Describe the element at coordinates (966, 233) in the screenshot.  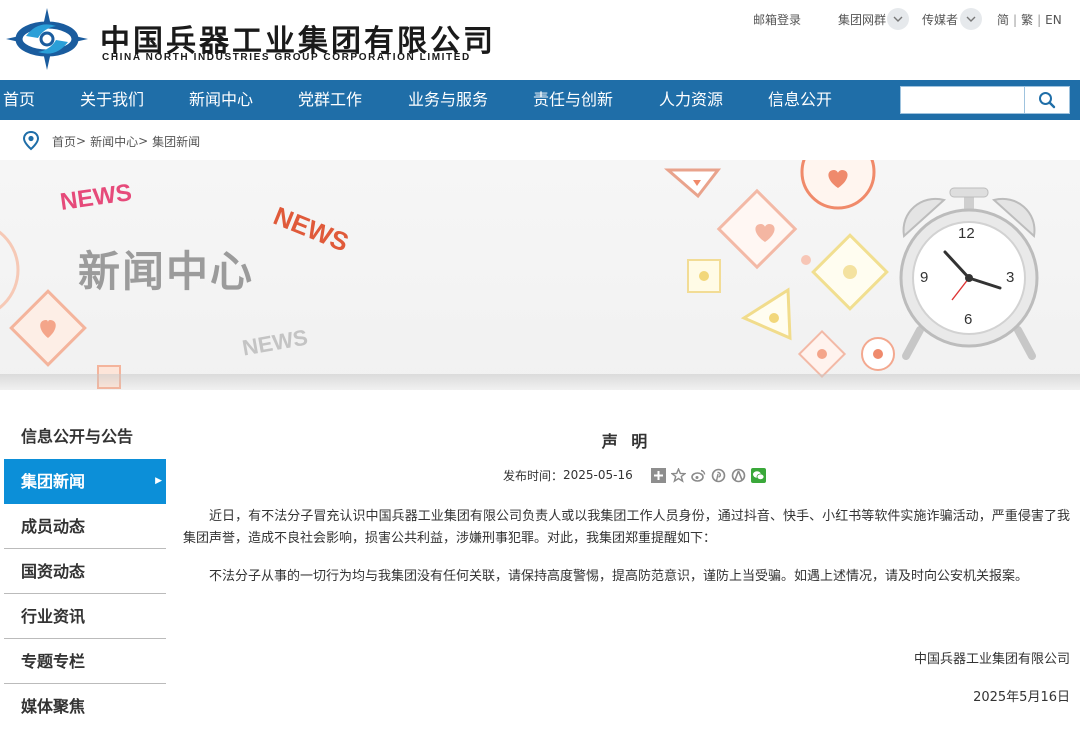
I see `clock-number-12: 12` at that location.